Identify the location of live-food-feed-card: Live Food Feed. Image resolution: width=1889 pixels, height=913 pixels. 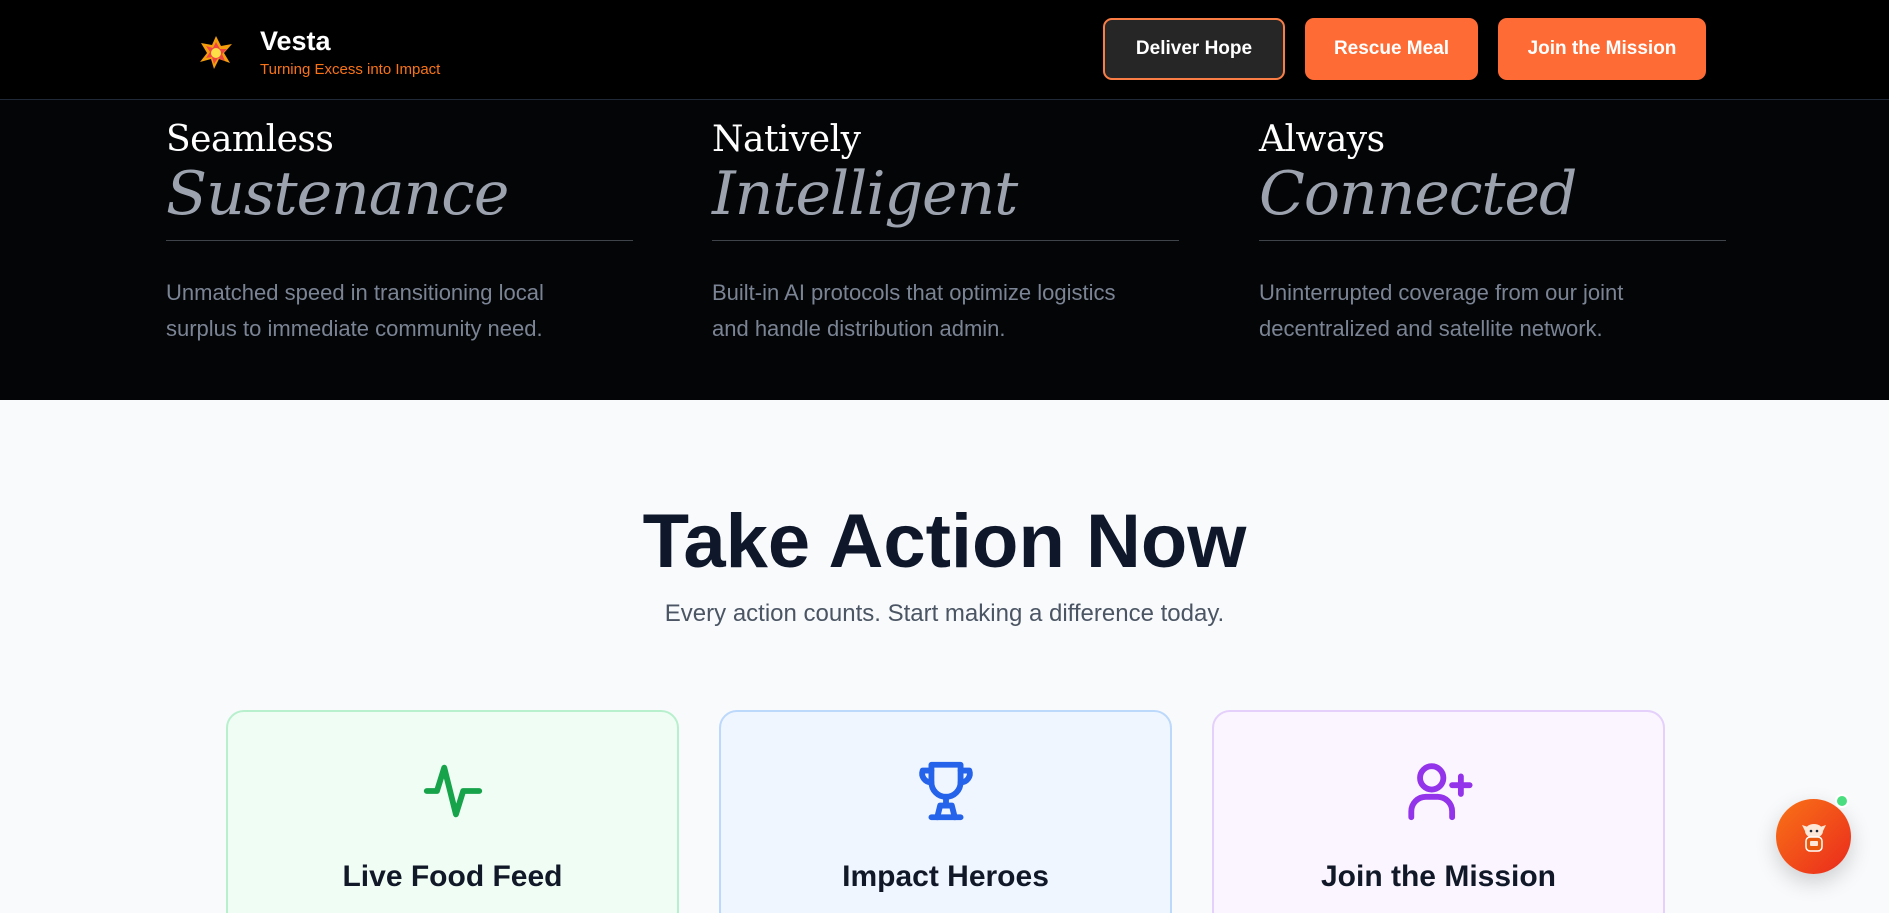
(452, 811).